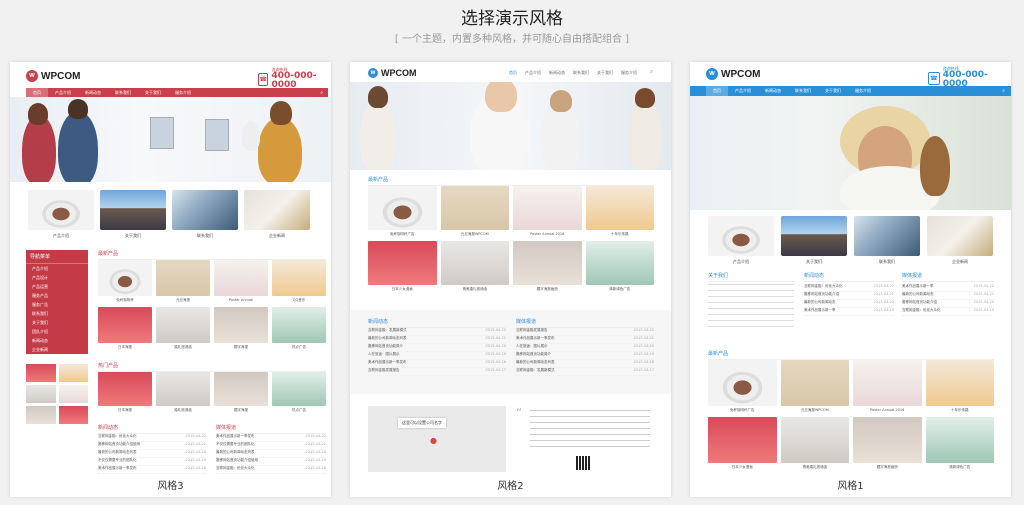 The image size is (1024, 505). I want to click on style-3-nav: 首页 产品介绍 新闻动态 联系我们 关于我们 服务介绍 ⌕, so click(177, 92).